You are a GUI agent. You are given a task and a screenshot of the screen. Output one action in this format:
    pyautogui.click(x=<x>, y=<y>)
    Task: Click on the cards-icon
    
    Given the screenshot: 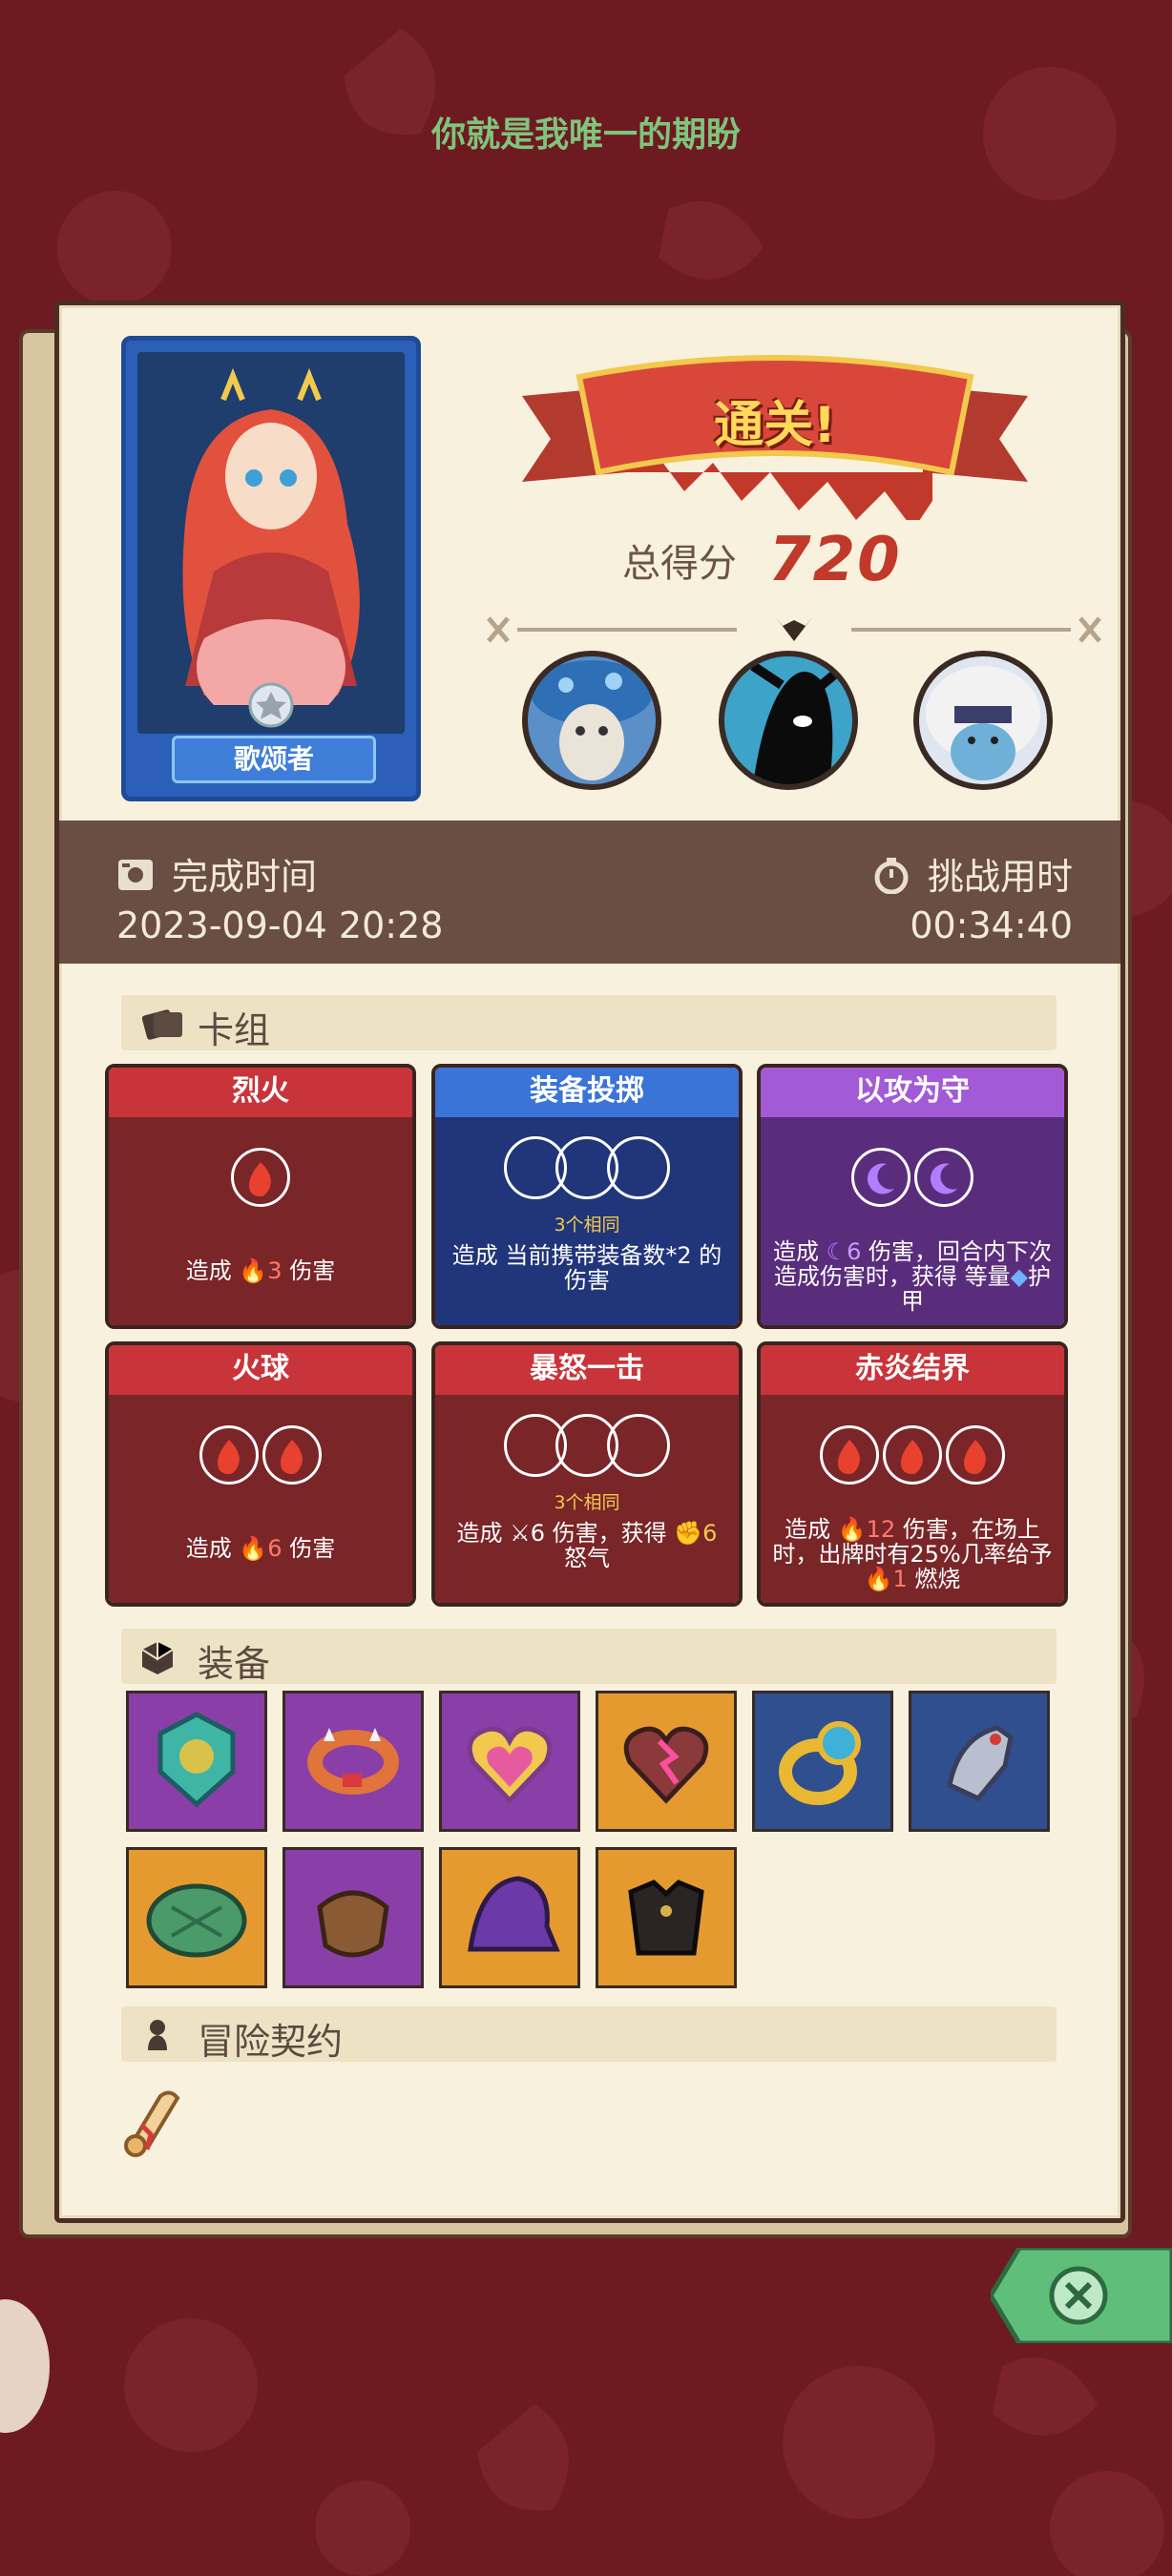 What is the action you would take?
    pyautogui.click(x=162, y=1026)
    